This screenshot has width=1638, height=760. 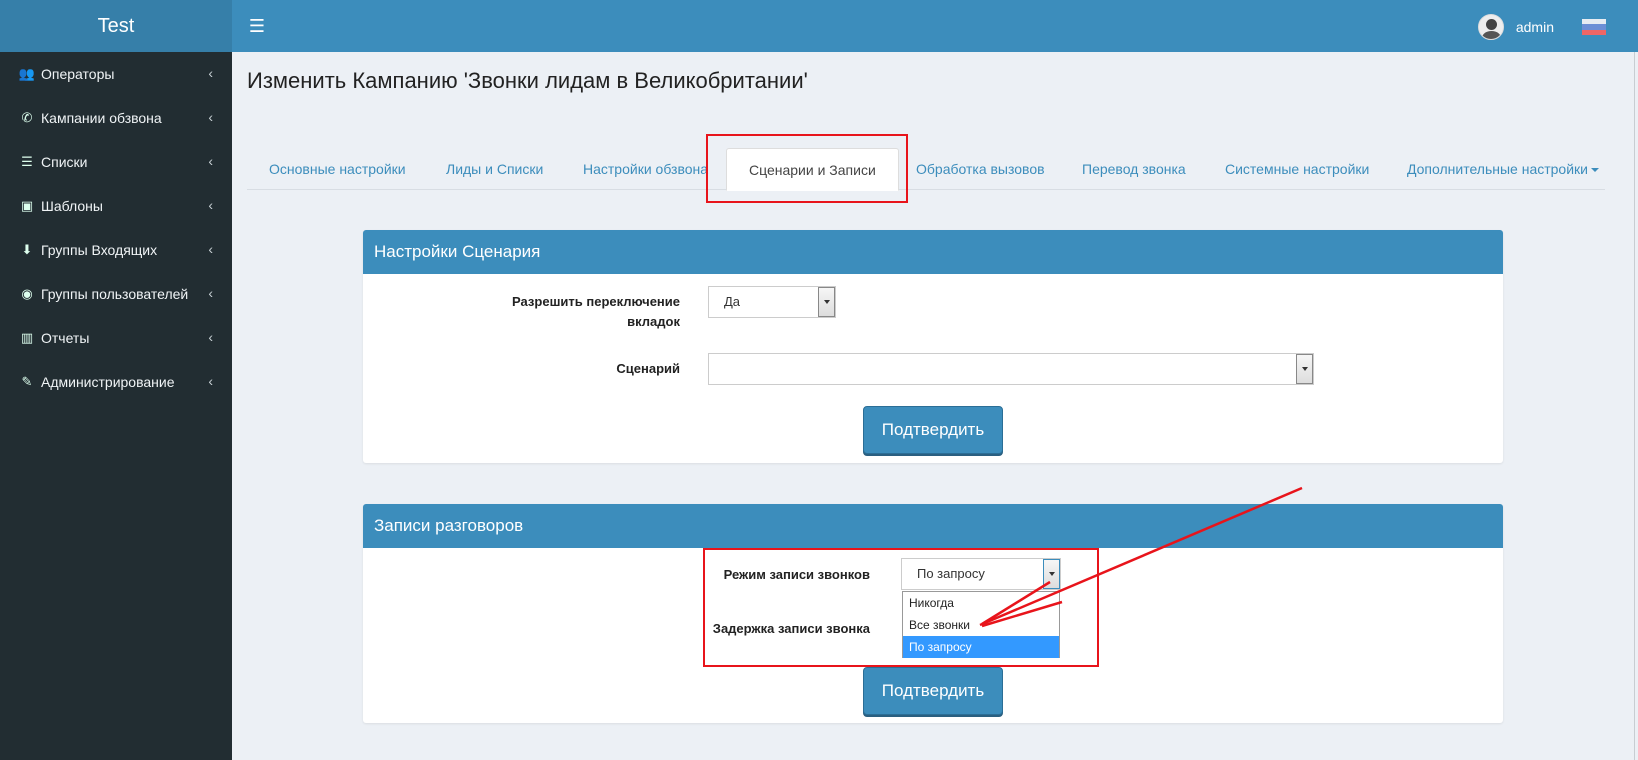 What do you see at coordinates (337, 169) in the screenshot?
I see `tab-basic-settings: Основные настройки` at bounding box center [337, 169].